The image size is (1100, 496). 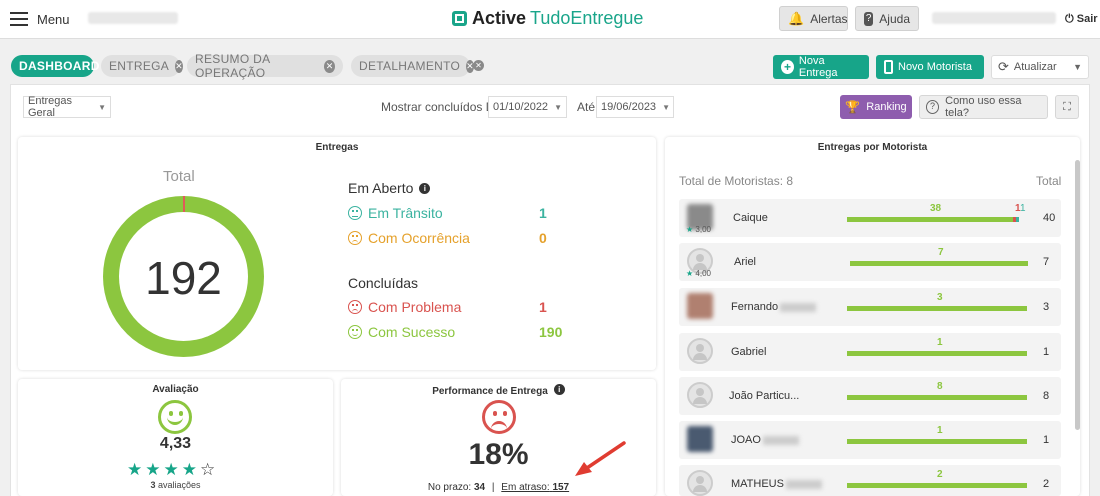 What do you see at coordinates (480, 487) in the screenshot?
I see `no-prazo-value: 34` at bounding box center [480, 487].